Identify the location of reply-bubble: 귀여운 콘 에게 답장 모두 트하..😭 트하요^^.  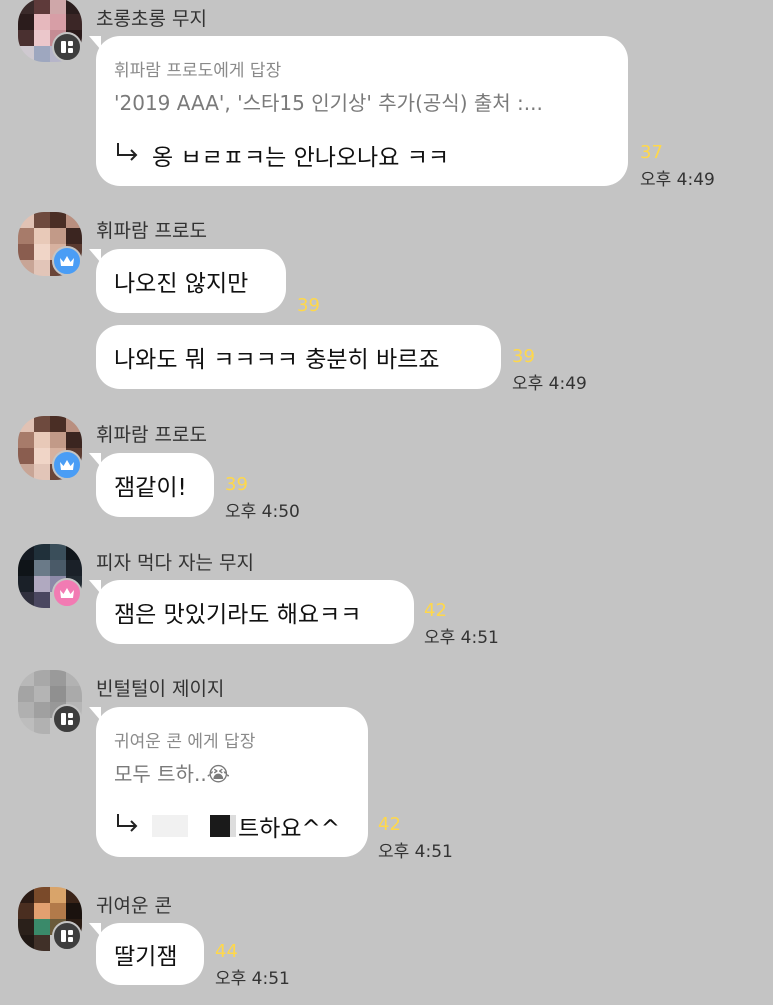
(228, 782).